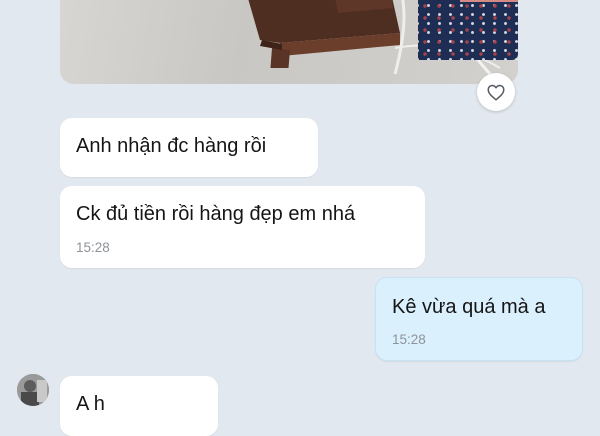  I want to click on avatar-image, so click(33, 390).